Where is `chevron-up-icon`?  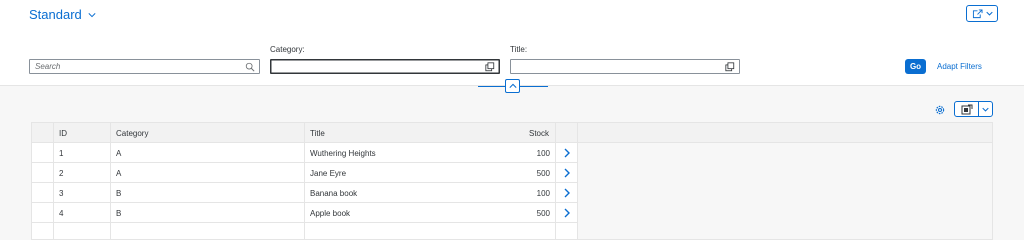 chevron-up-icon is located at coordinates (512, 85).